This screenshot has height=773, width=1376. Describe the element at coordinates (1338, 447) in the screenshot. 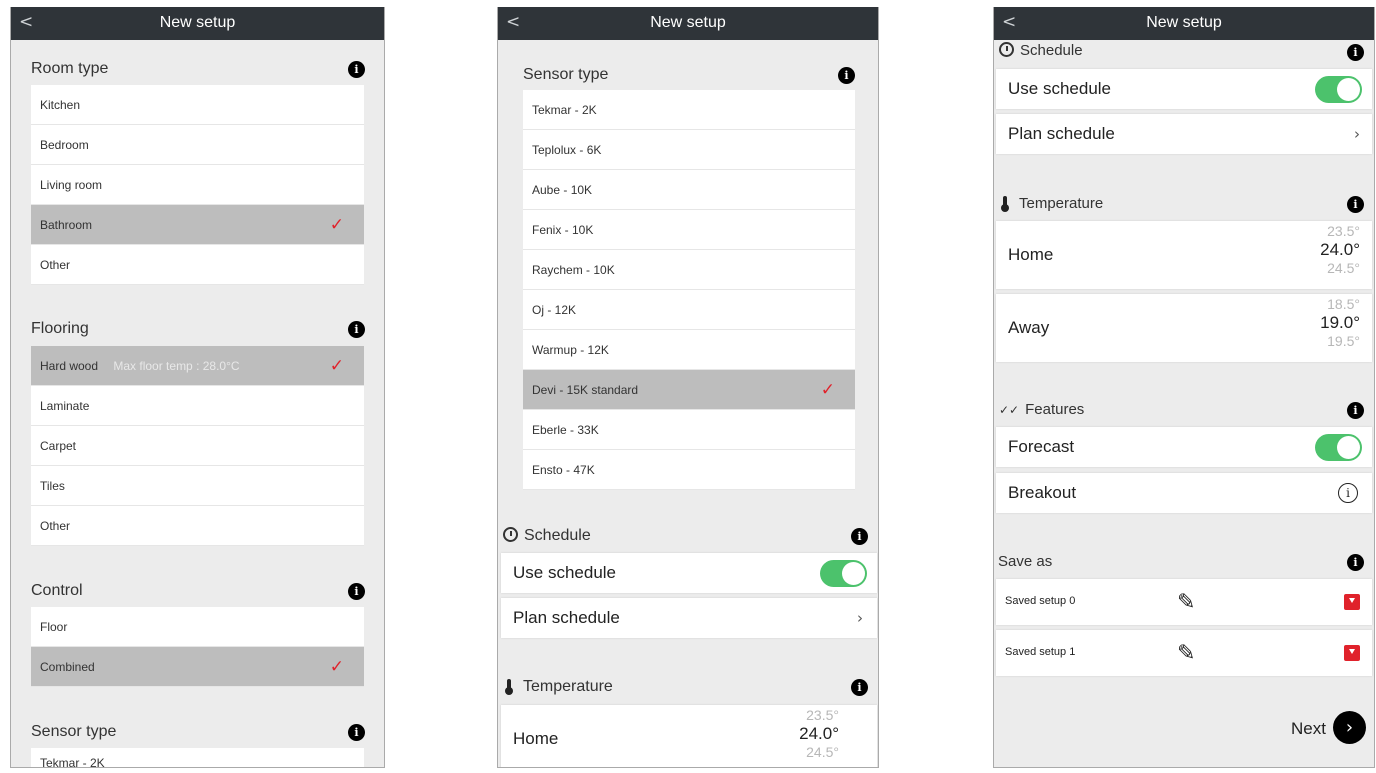

I see `forecast-toggle` at that location.